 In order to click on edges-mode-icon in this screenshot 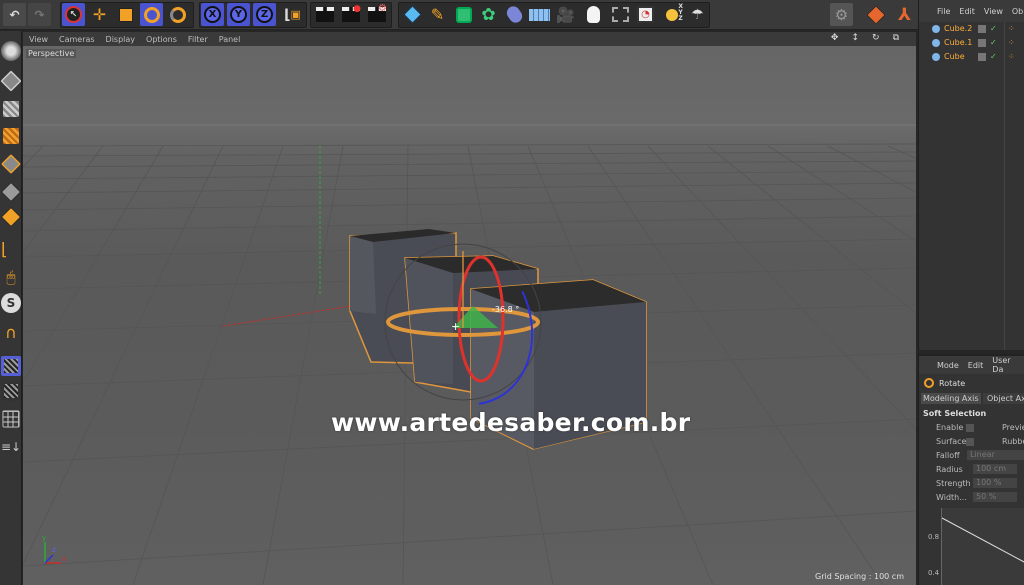, I will do `click(11, 164)`.